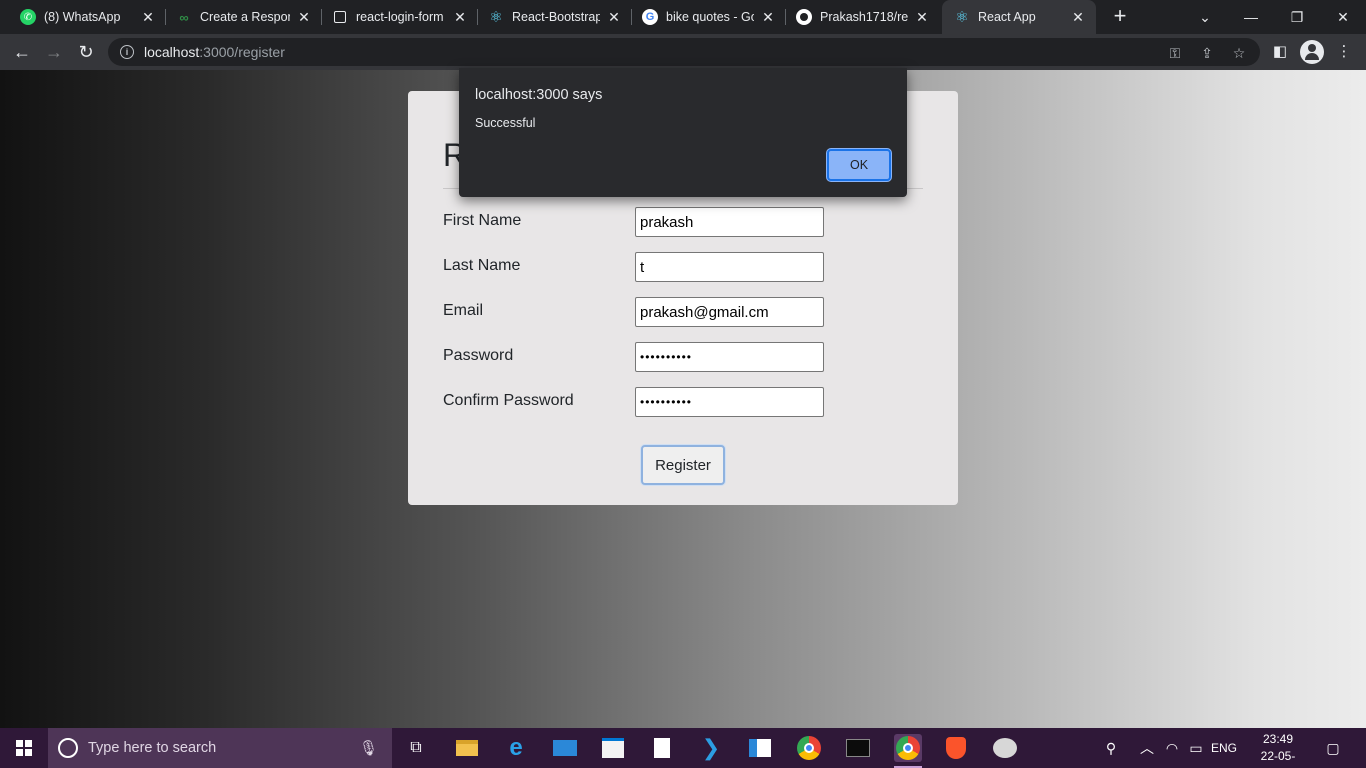 The height and width of the screenshot is (768, 1366). What do you see at coordinates (220, 748) in the screenshot?
I see `taskbar-search-box: Type here to search 🎙` at bounding box center [220, 748].